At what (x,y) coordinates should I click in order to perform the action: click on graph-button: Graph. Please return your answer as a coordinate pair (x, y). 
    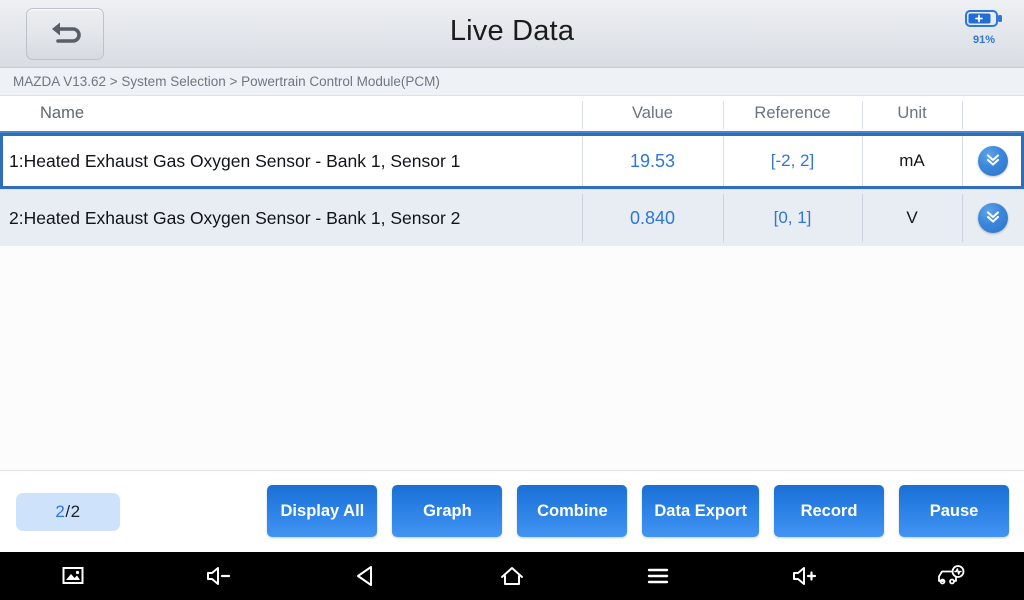
    Looking at the image, I should click on (447, 511).